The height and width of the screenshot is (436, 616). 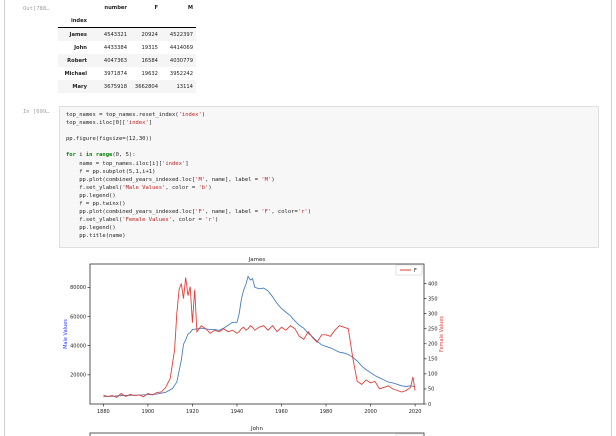 I want to click on row-label: James, so click(x=78, y=34).